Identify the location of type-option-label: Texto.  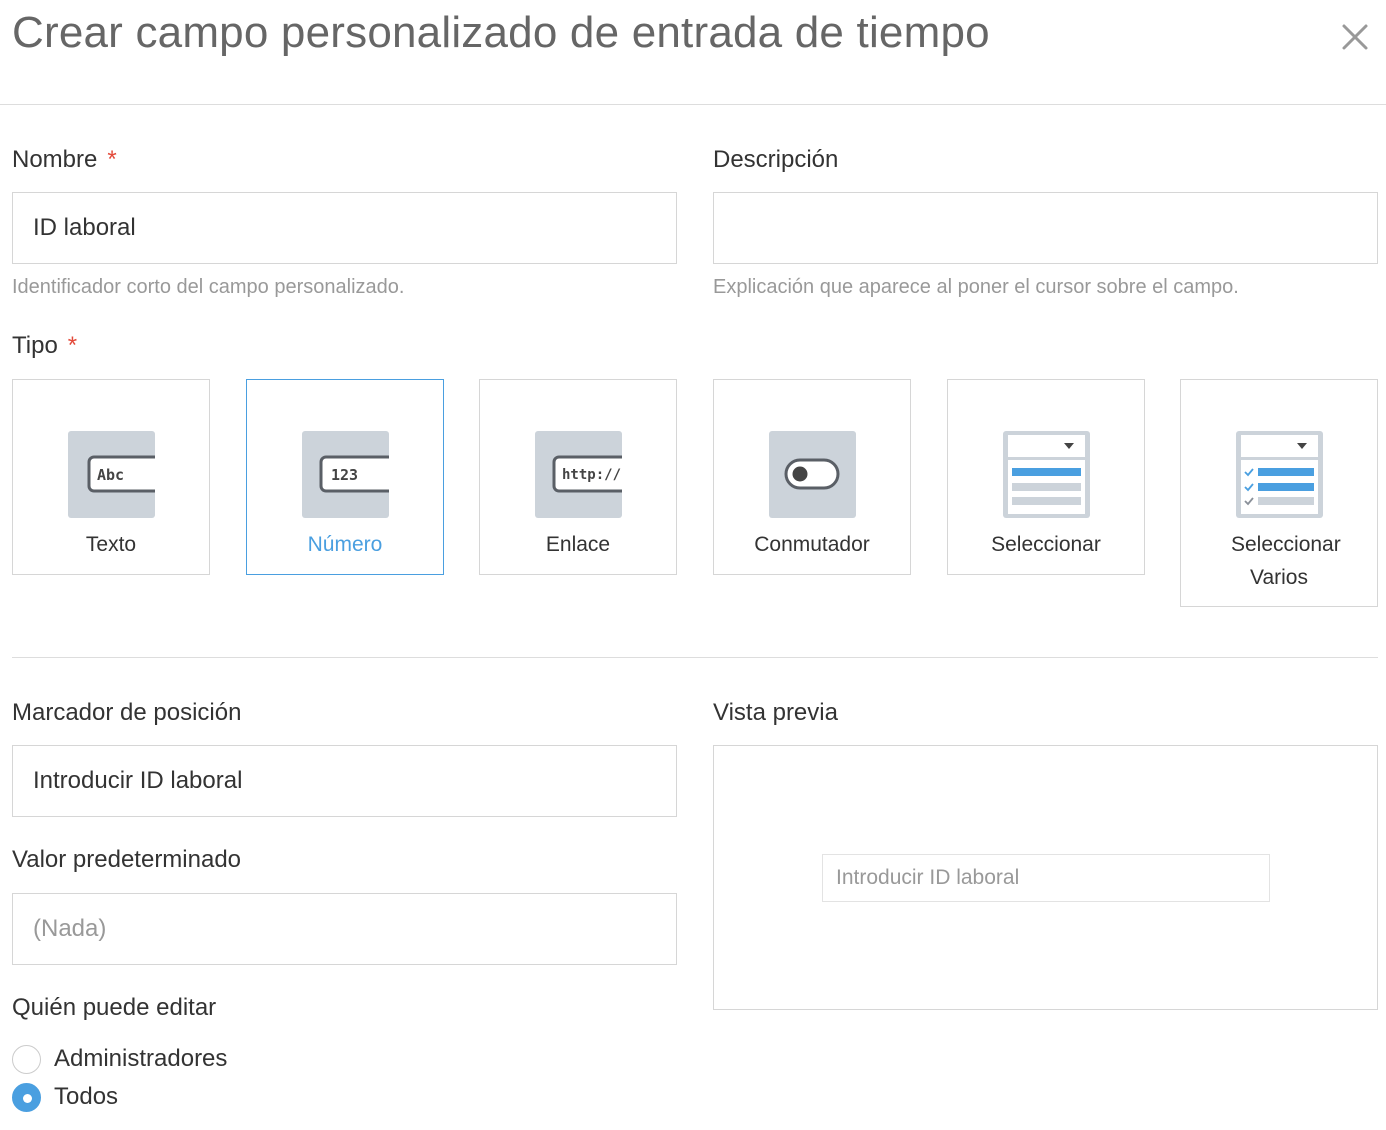
(111, 544).